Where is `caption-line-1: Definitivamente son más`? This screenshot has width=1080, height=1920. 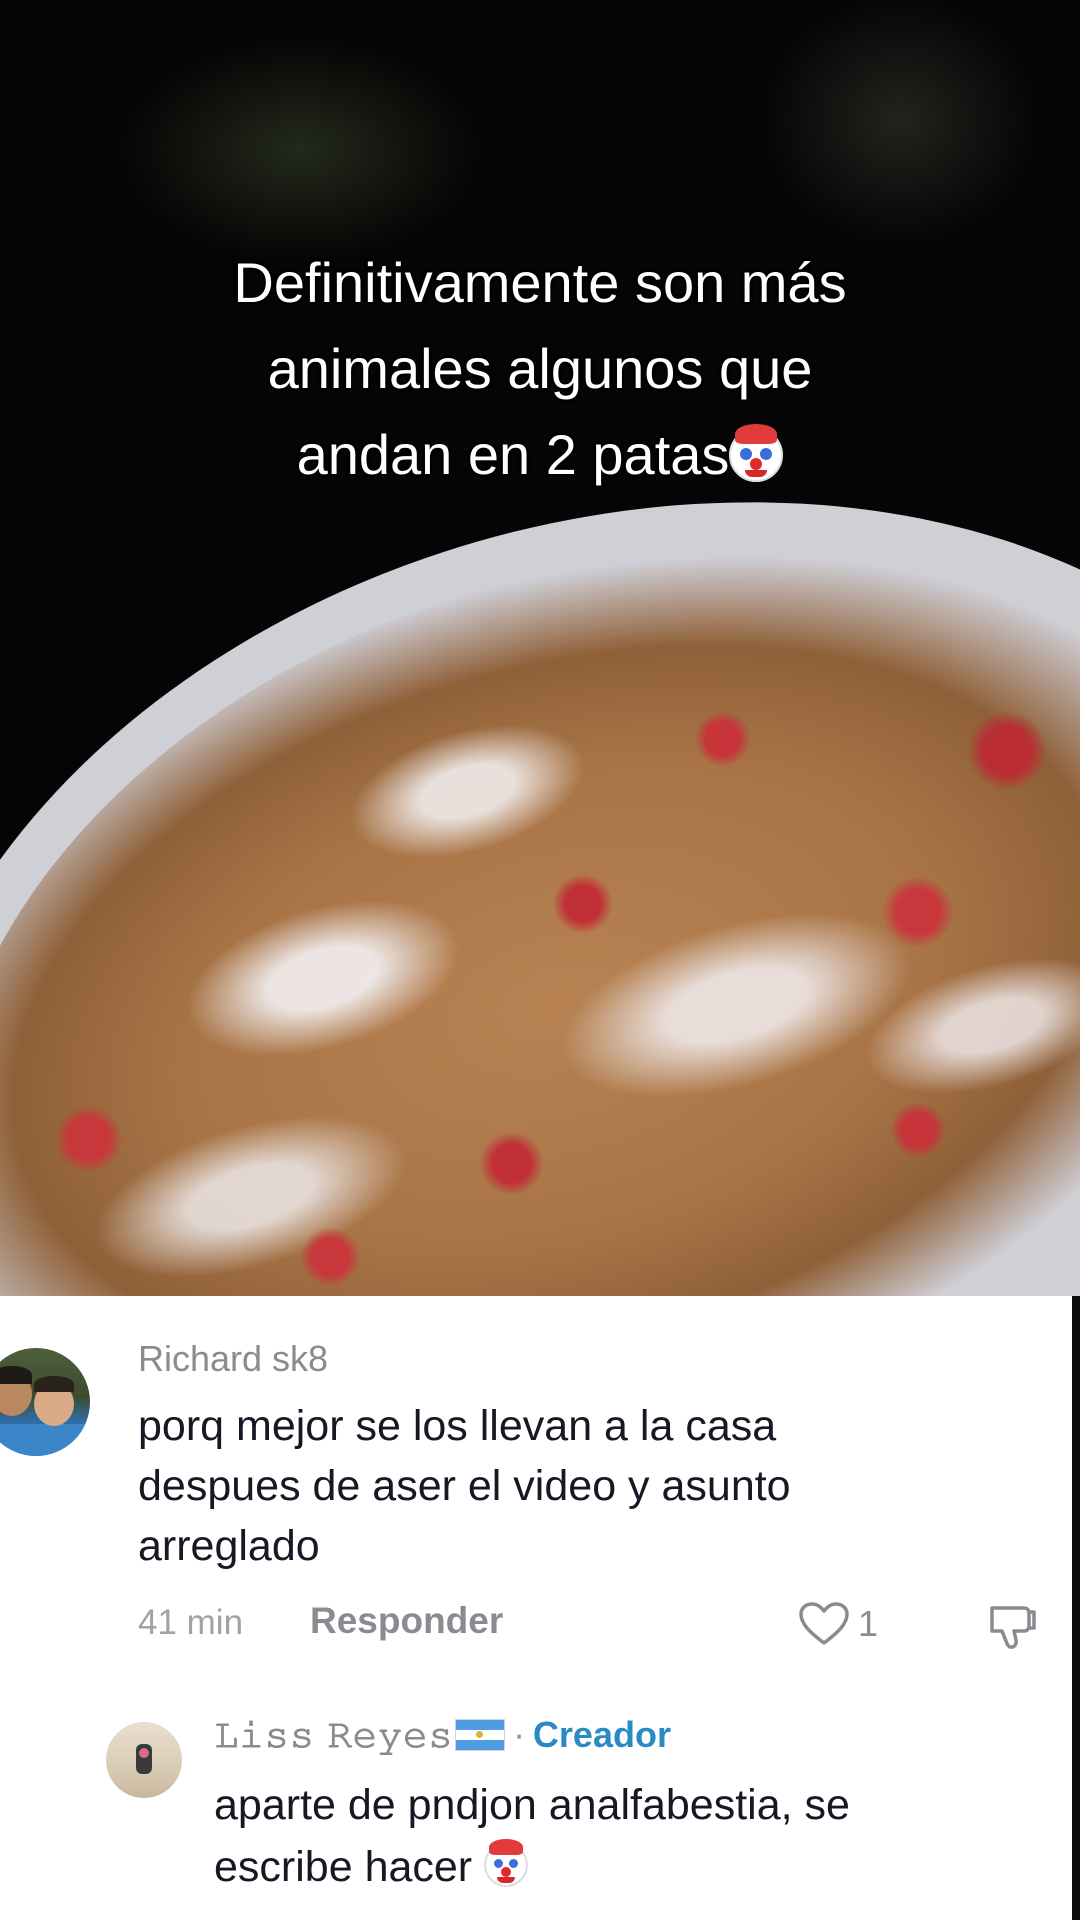 caption-line-1: Definitivamente son más is located at coordinates (540, 282).